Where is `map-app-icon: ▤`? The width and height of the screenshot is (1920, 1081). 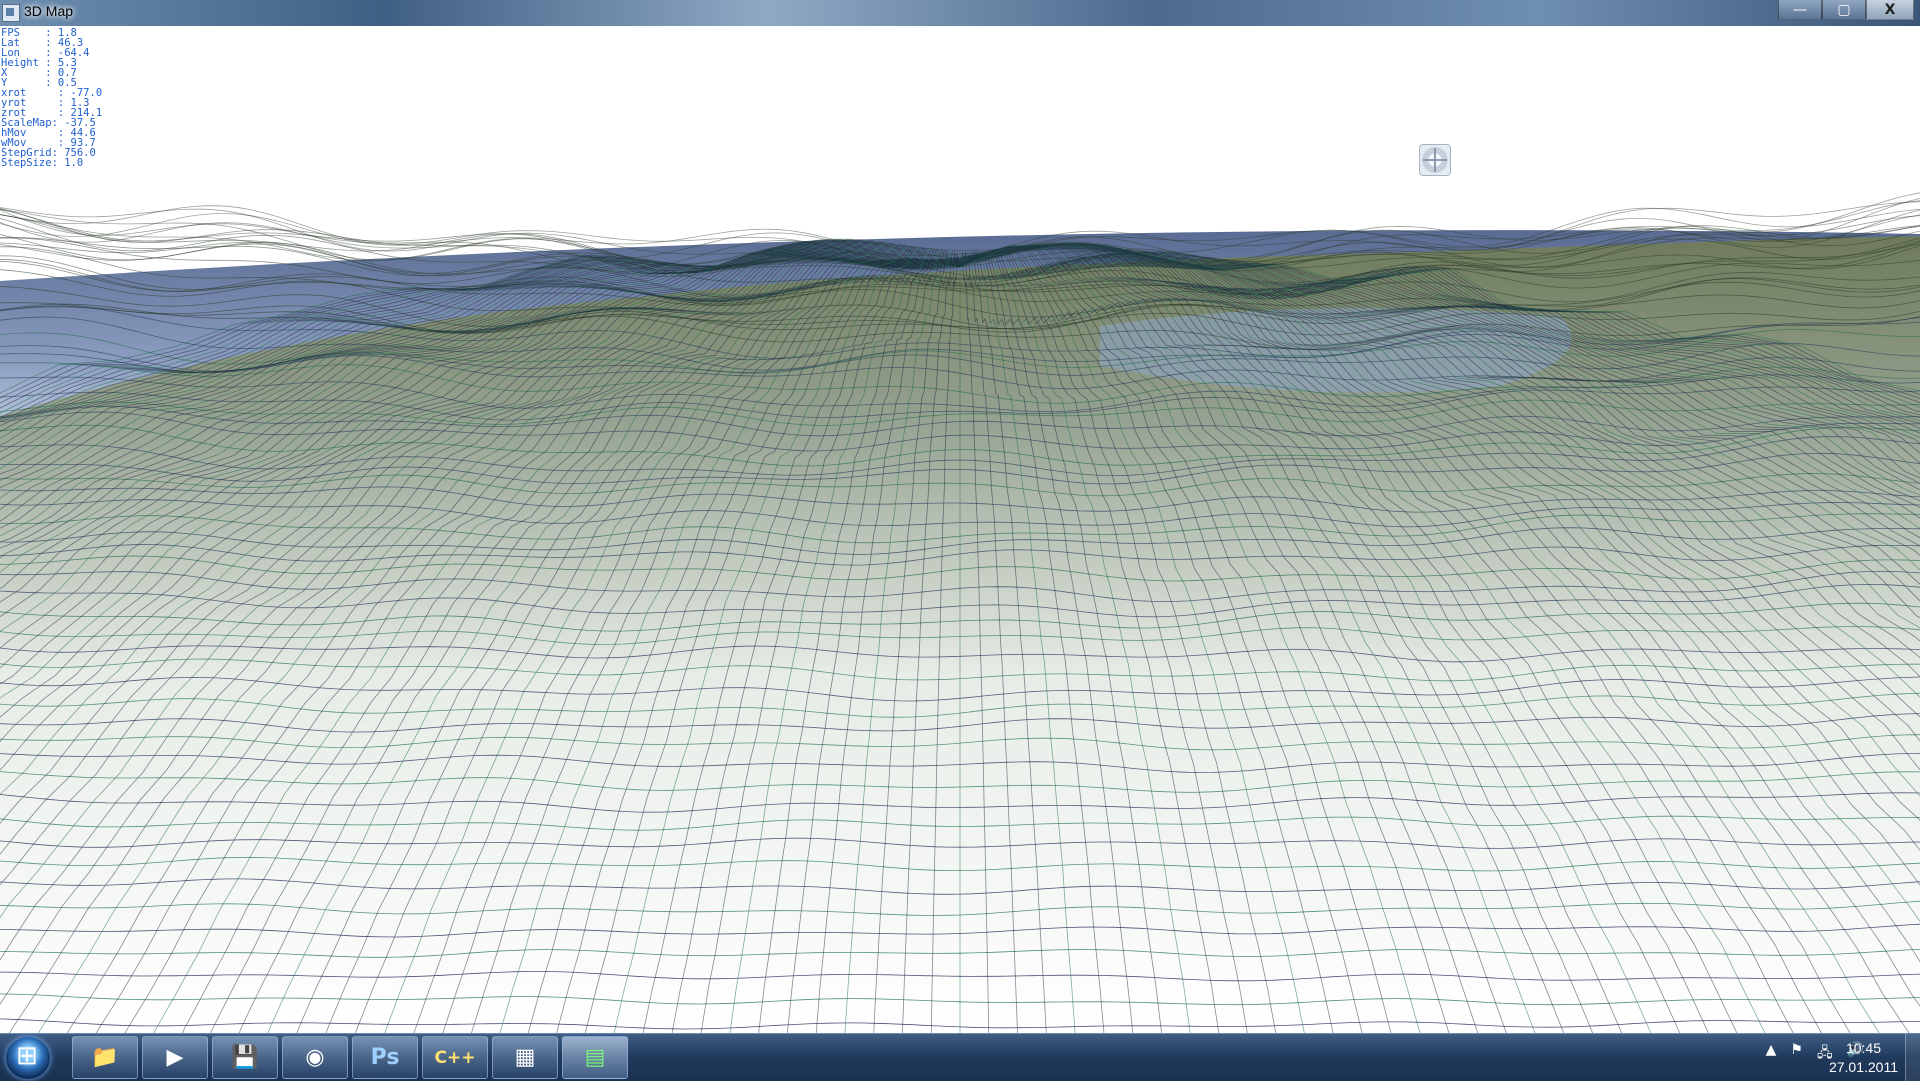
map-app-icon: ▤ is located at coordinates (595, 1057).